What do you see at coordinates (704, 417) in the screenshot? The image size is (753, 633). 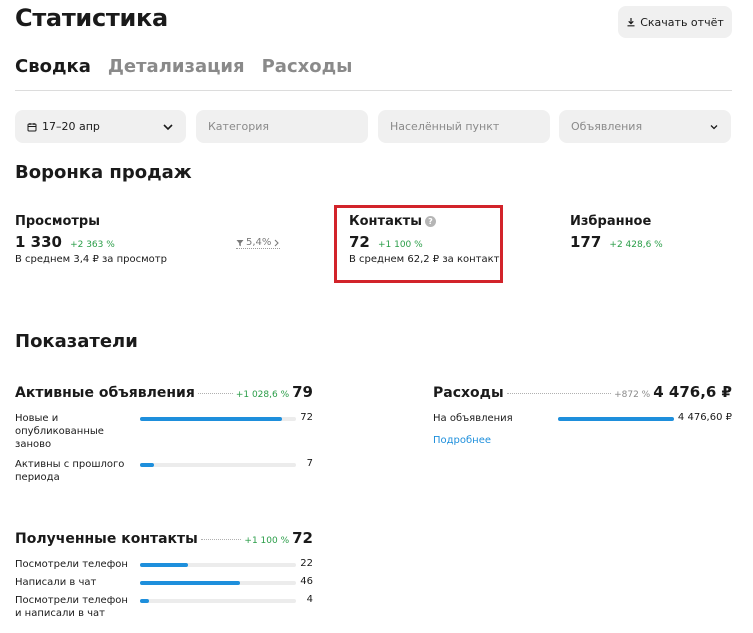 I see `expenses-row-value: 4 476,60 ₽` at bounding box center [704, 417].